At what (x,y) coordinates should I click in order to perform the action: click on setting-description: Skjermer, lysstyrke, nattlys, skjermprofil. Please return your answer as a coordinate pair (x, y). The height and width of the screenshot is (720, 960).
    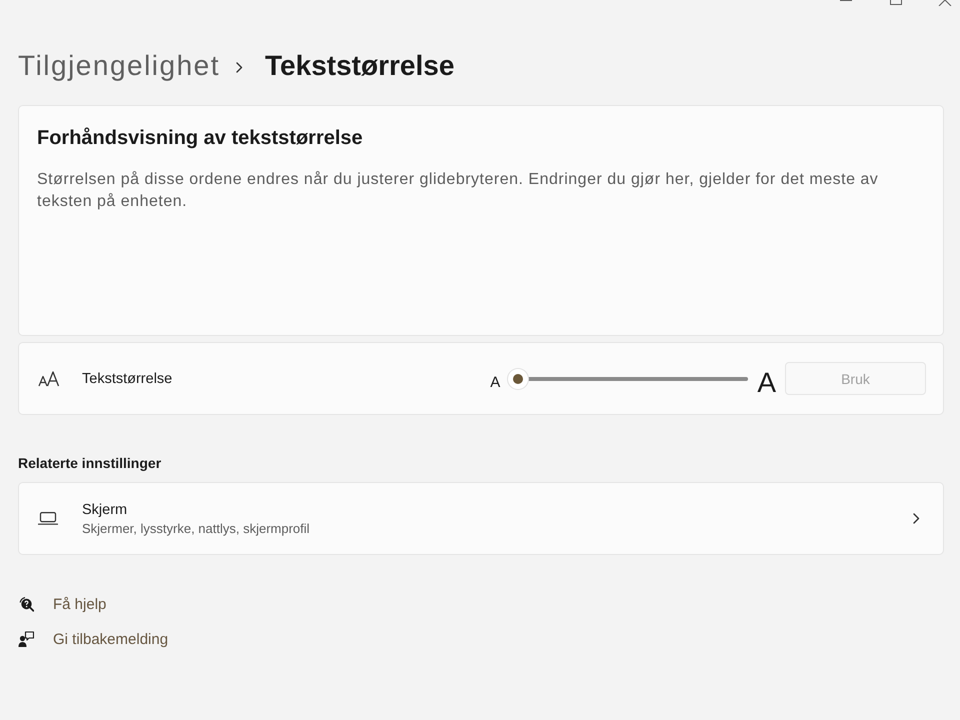
    Looking at the image, I should click on (196, 528).